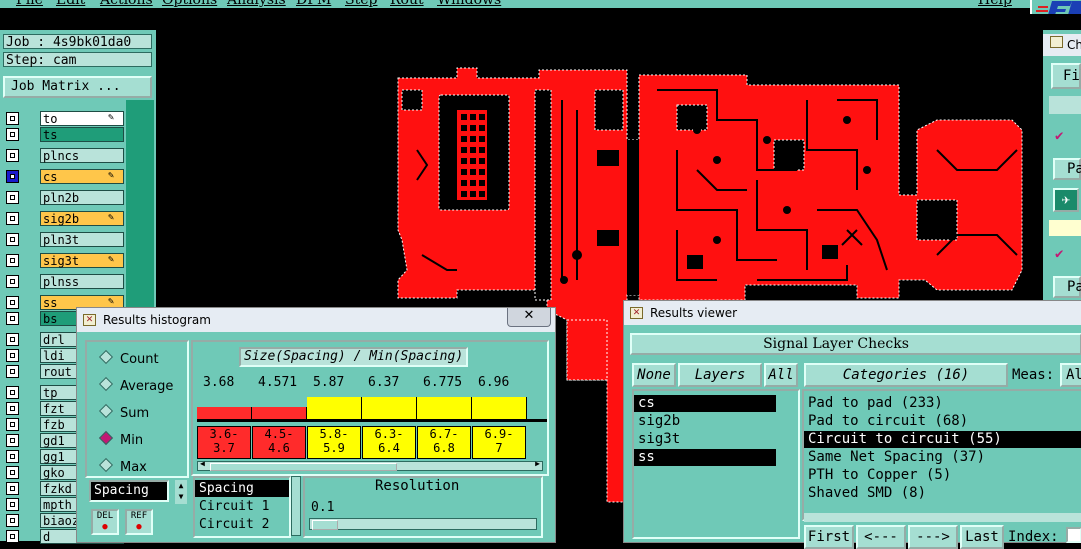  I want to click on resolution-slider-thumb, so click(325, 525).